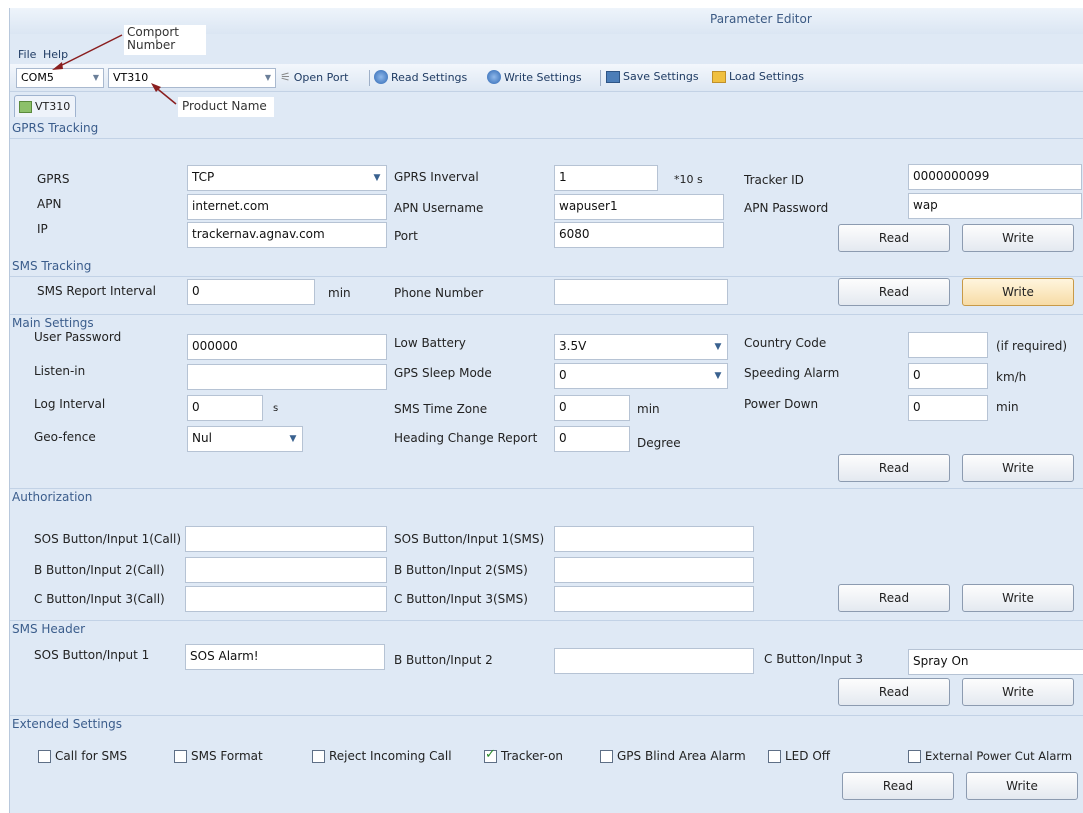 The height and width of the screenshot is (813, 1083). I want to click on comport-arrow-icon, so click(87, 52).